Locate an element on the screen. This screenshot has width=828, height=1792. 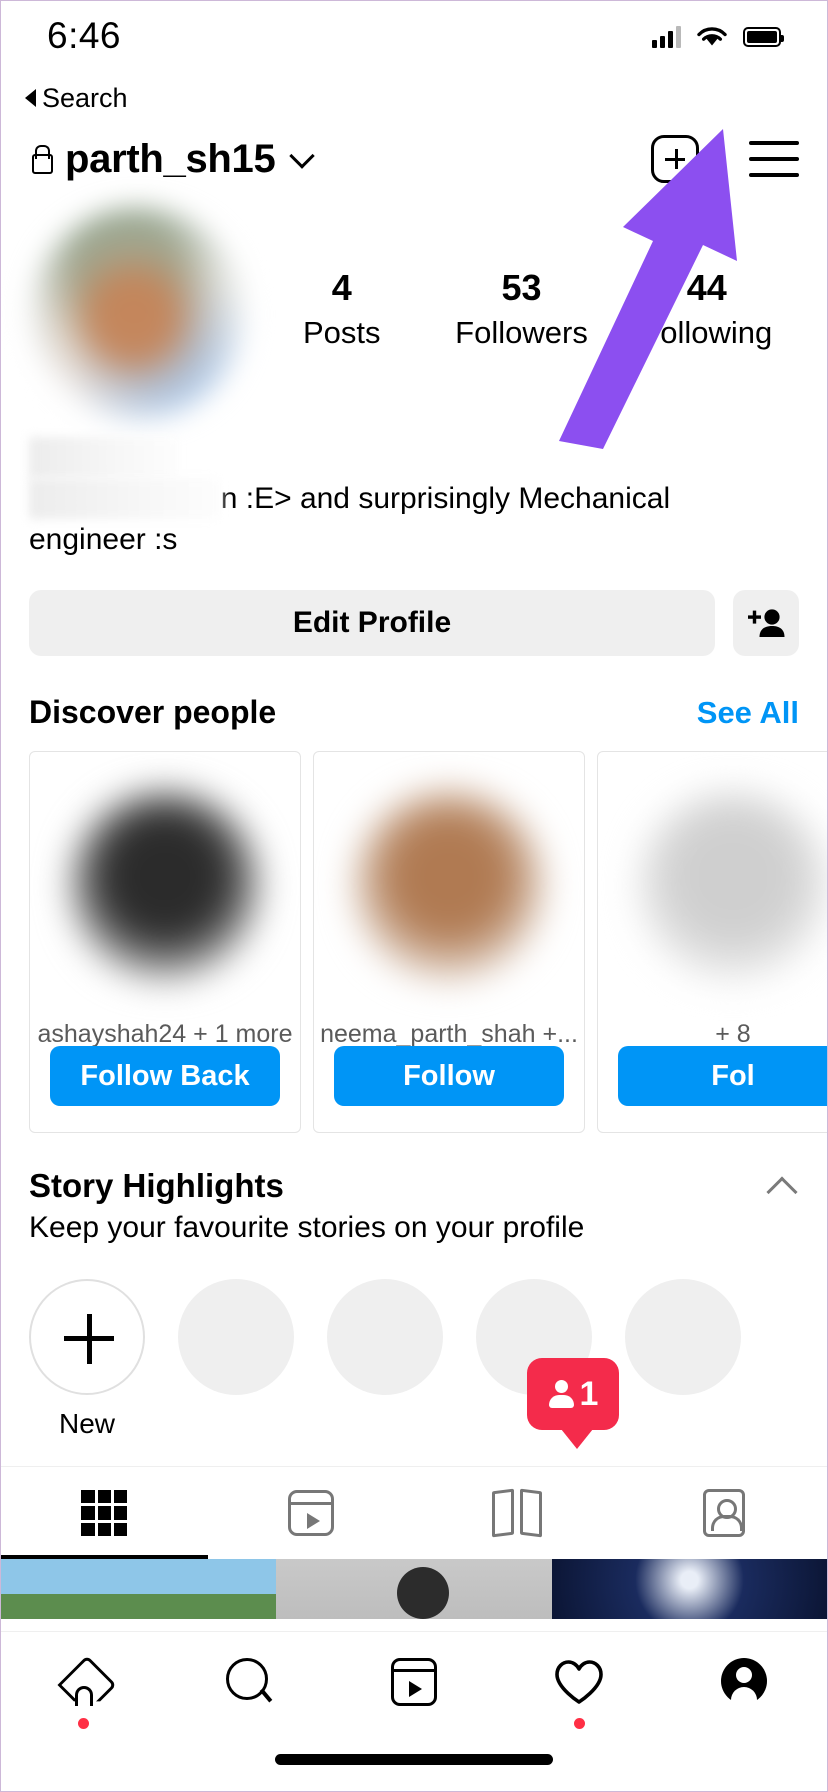
likes-notification-dot is located at coordinates (579, 1723).